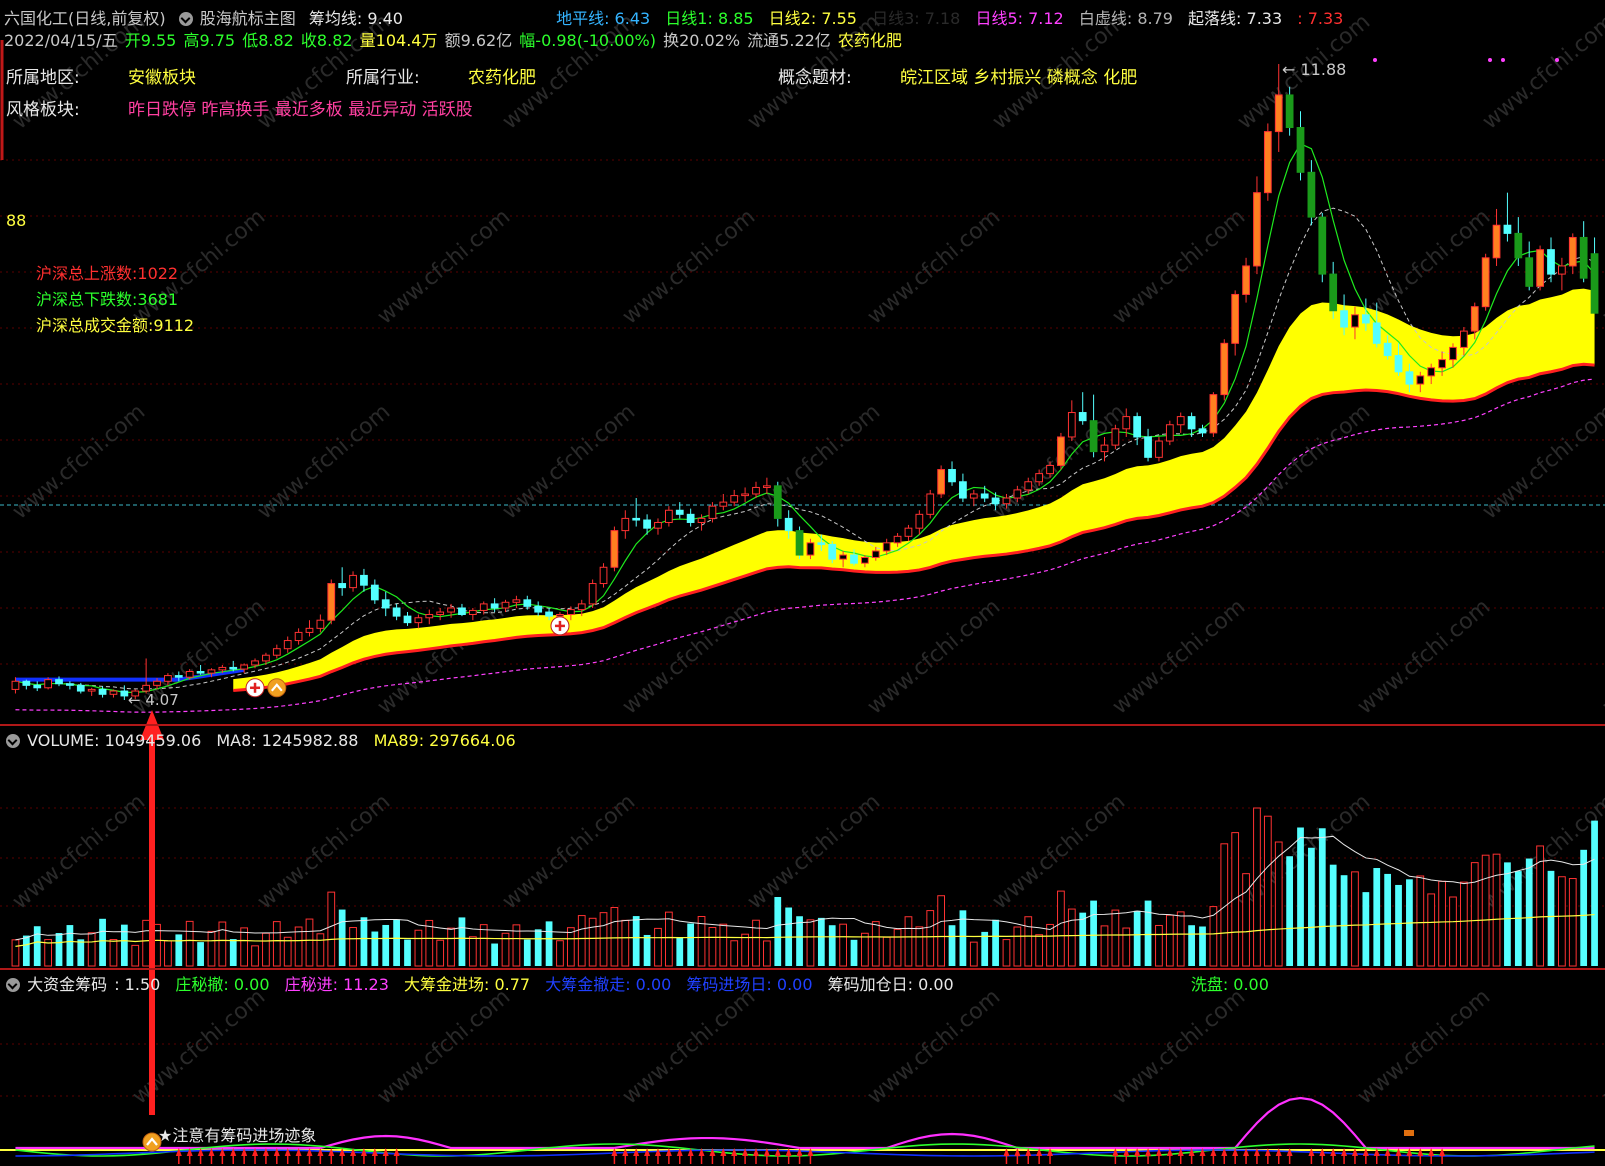 The width and height of the screenshot is (1605, 1166). Describe the element at coordinates (890, 984) in the screenshot. I see `chip-add-day-value: 筹码加仓日: 0.00` at that location.